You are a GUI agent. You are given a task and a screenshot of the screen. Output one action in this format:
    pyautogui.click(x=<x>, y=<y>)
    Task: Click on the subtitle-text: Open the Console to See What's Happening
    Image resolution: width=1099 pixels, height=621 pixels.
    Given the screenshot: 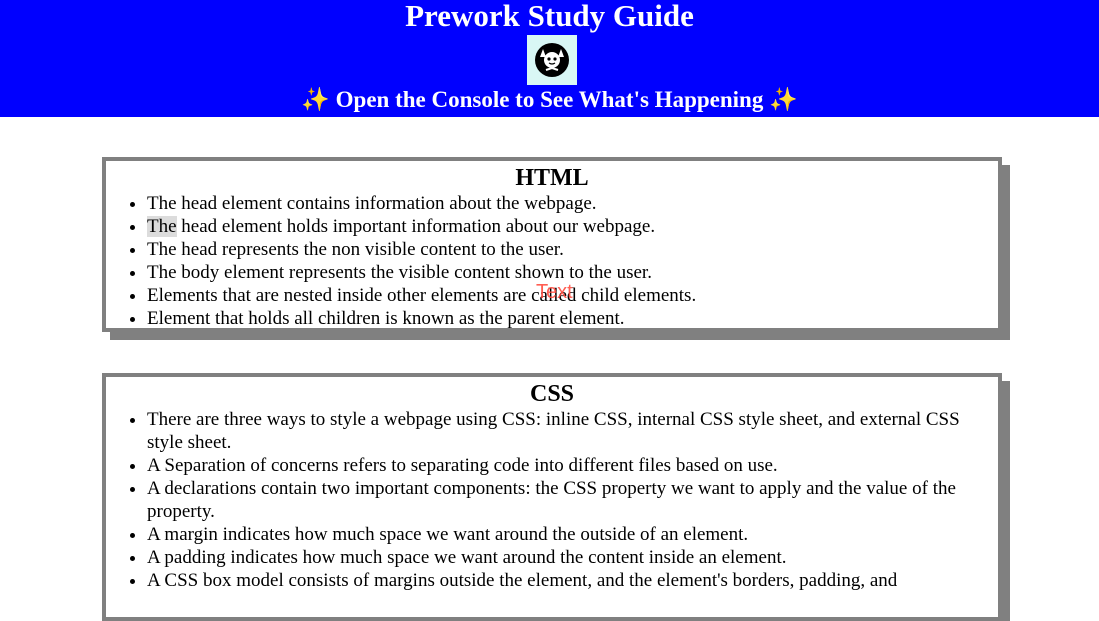 What is the action you would take?
    pyautogui.click(x=549, y=99)
    